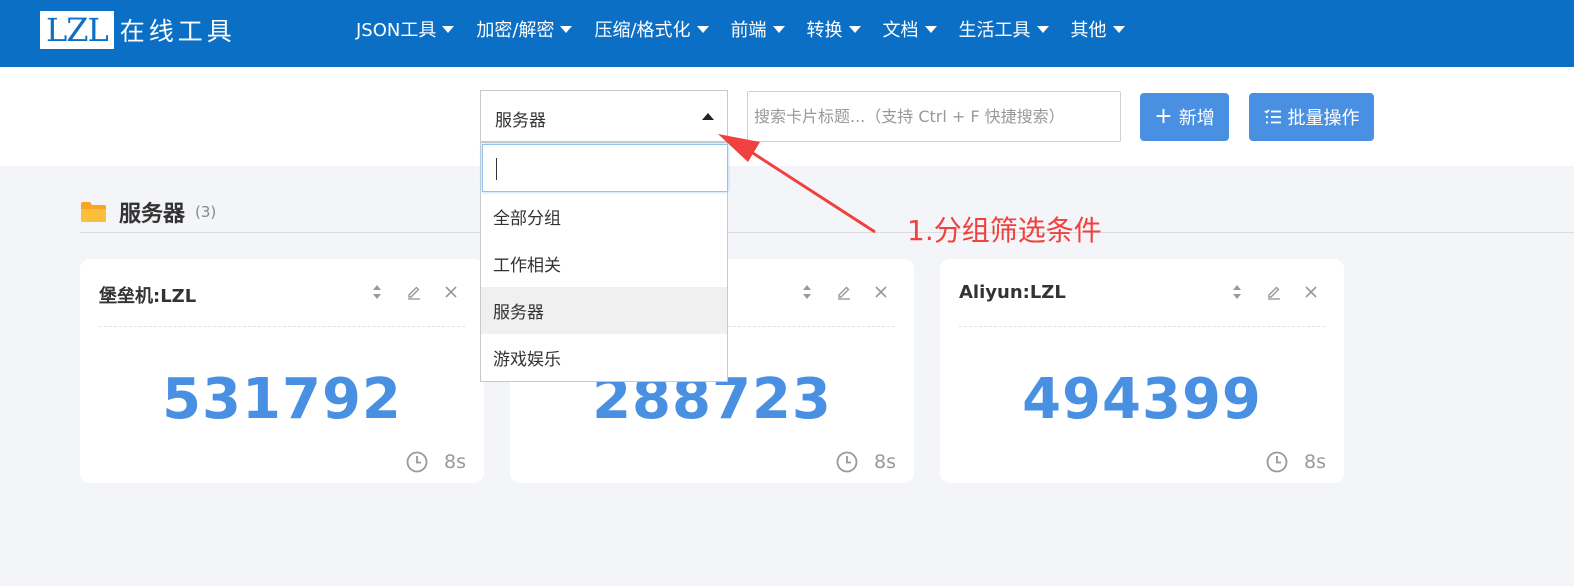 Image resolution: width=1574 pixels, height=586 pixels. Describe the element at coordinates (1004, 230) in the screenshot. I see `annotation-label: 1.分组筛选条件` at that location.